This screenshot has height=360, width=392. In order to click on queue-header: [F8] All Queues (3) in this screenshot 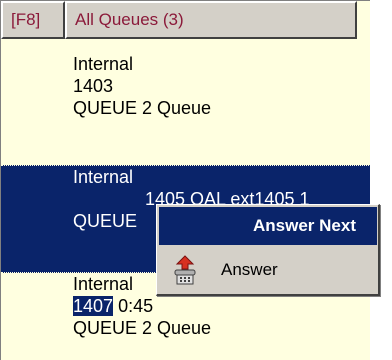, I will do `click(185, 20)`.